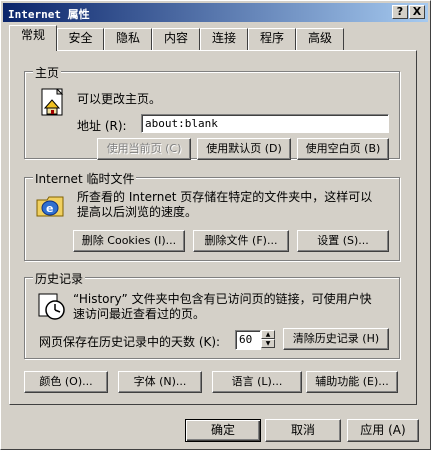  Describe the element at coordinates (52, 102) in the screenshot. I see `home-page-icon` at that location.